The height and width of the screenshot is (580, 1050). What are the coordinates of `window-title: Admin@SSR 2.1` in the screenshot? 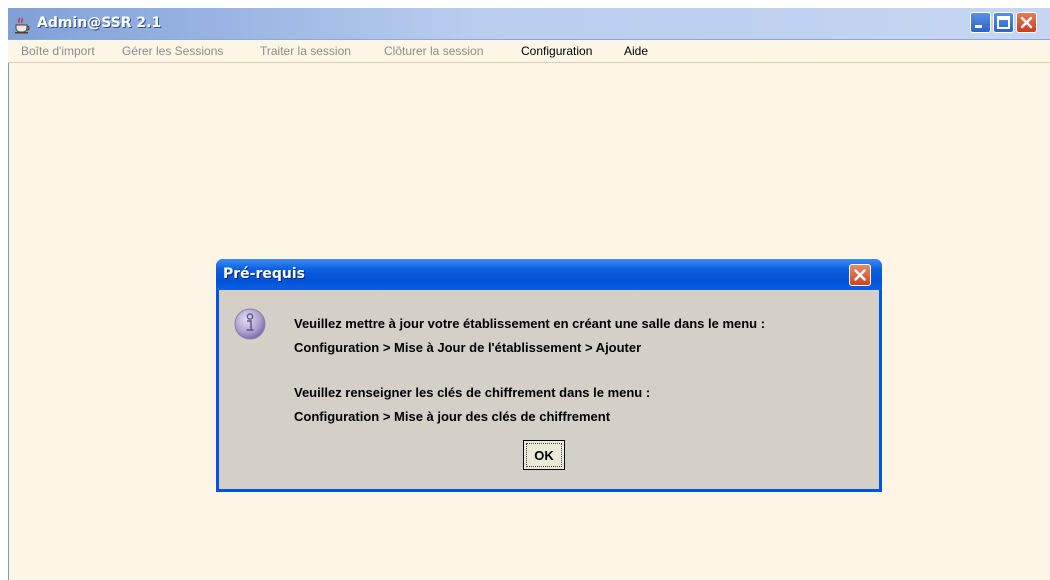 It's located at (99, 23).